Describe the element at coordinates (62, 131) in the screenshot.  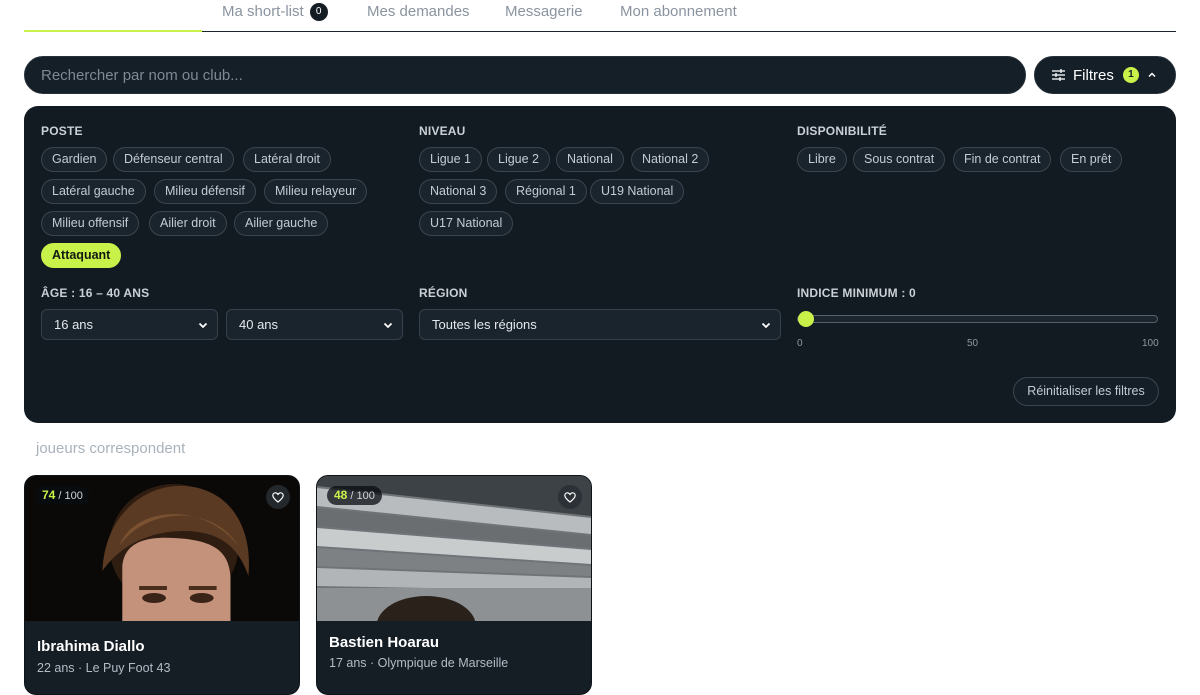
I see `poste-section-title: POSTE` at that location.